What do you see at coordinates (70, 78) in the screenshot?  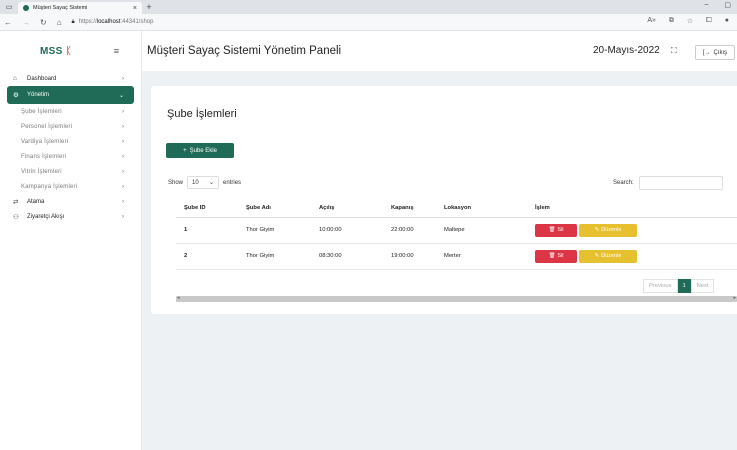 I see `sidebar-item-dashboard: ⌂ Dashboard ›` at bounding box center [70, 78].